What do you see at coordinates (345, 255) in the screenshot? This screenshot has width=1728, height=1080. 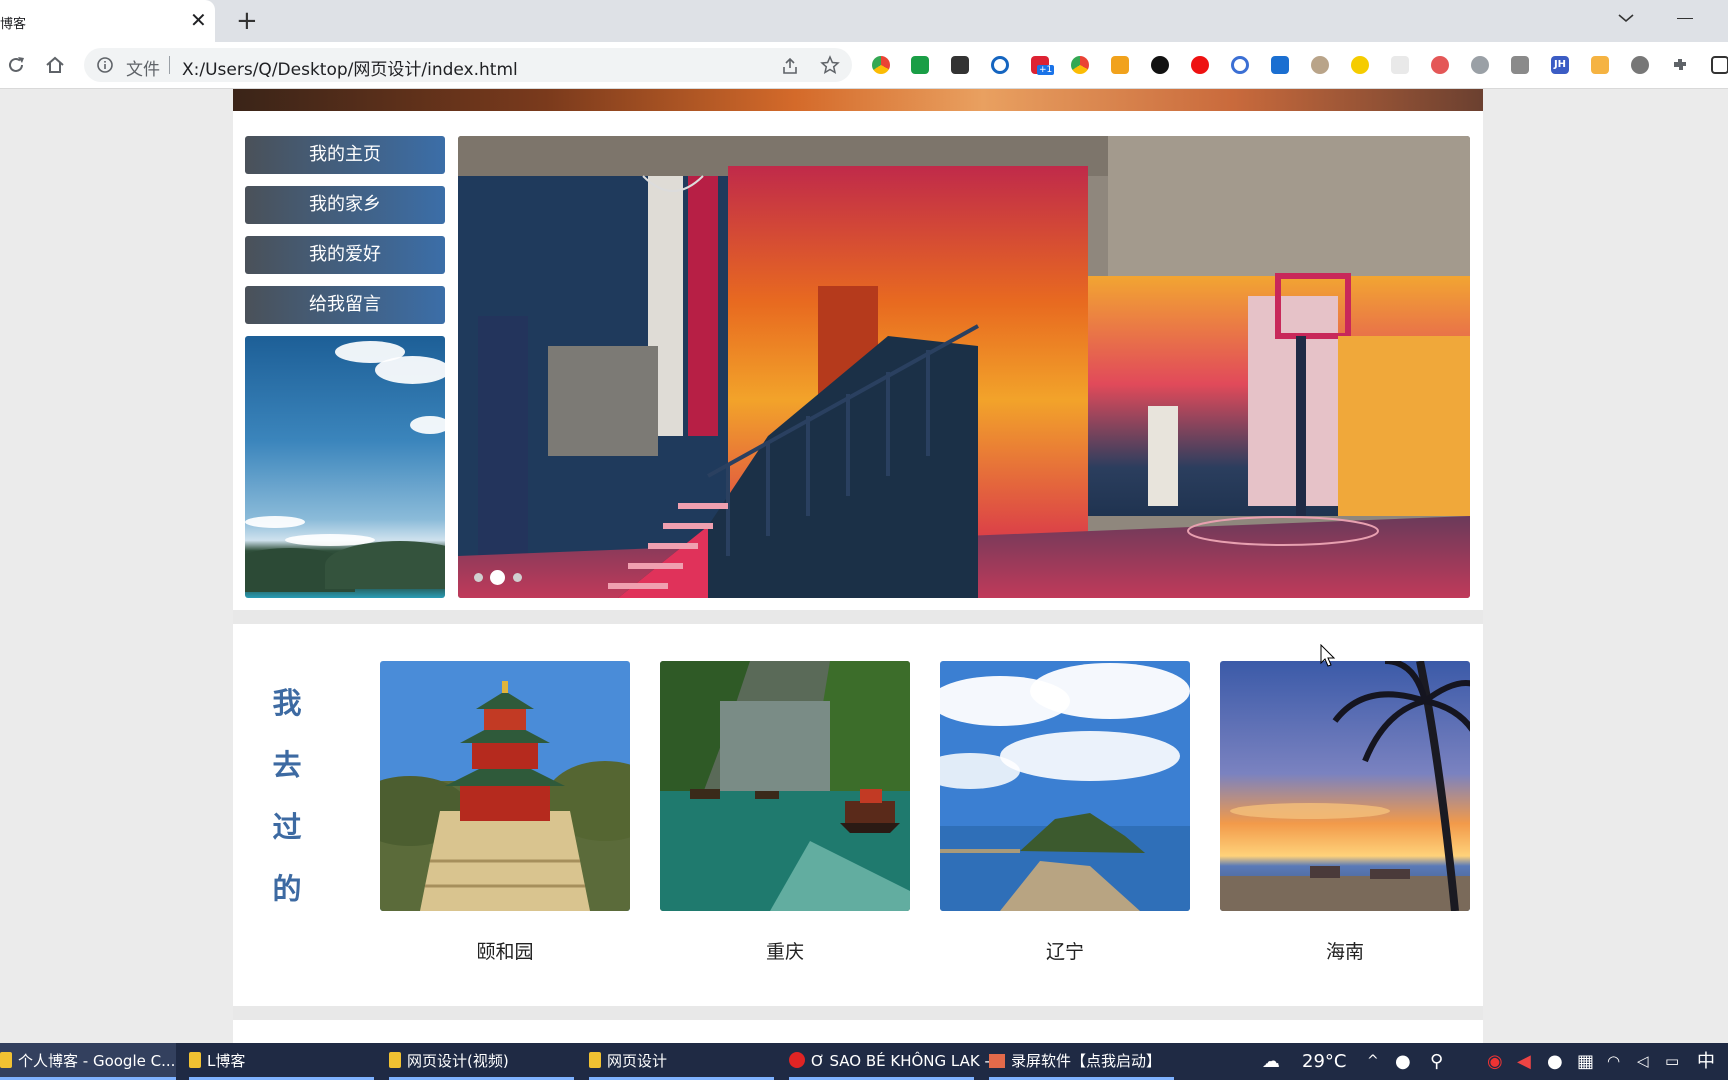 I see `nav-hobby-button: 我的爱好` at bounding box center [345, 255].